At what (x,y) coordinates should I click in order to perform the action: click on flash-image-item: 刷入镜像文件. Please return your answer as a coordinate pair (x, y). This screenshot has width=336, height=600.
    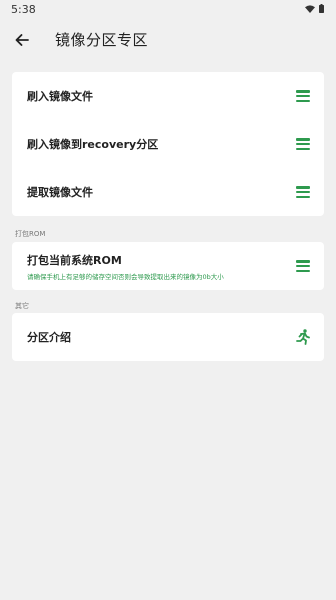
    Looking at the image, I should click on (168, 96).